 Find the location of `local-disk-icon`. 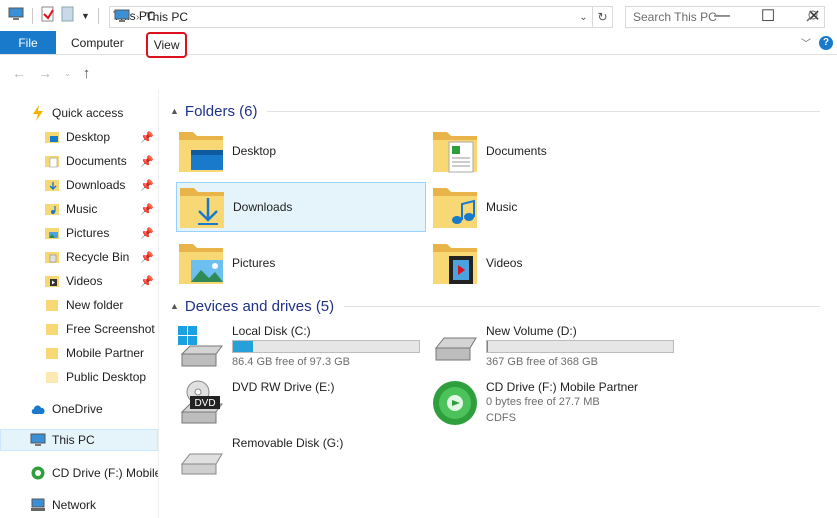

local-disk-icon is located at coordinates (455, 347).